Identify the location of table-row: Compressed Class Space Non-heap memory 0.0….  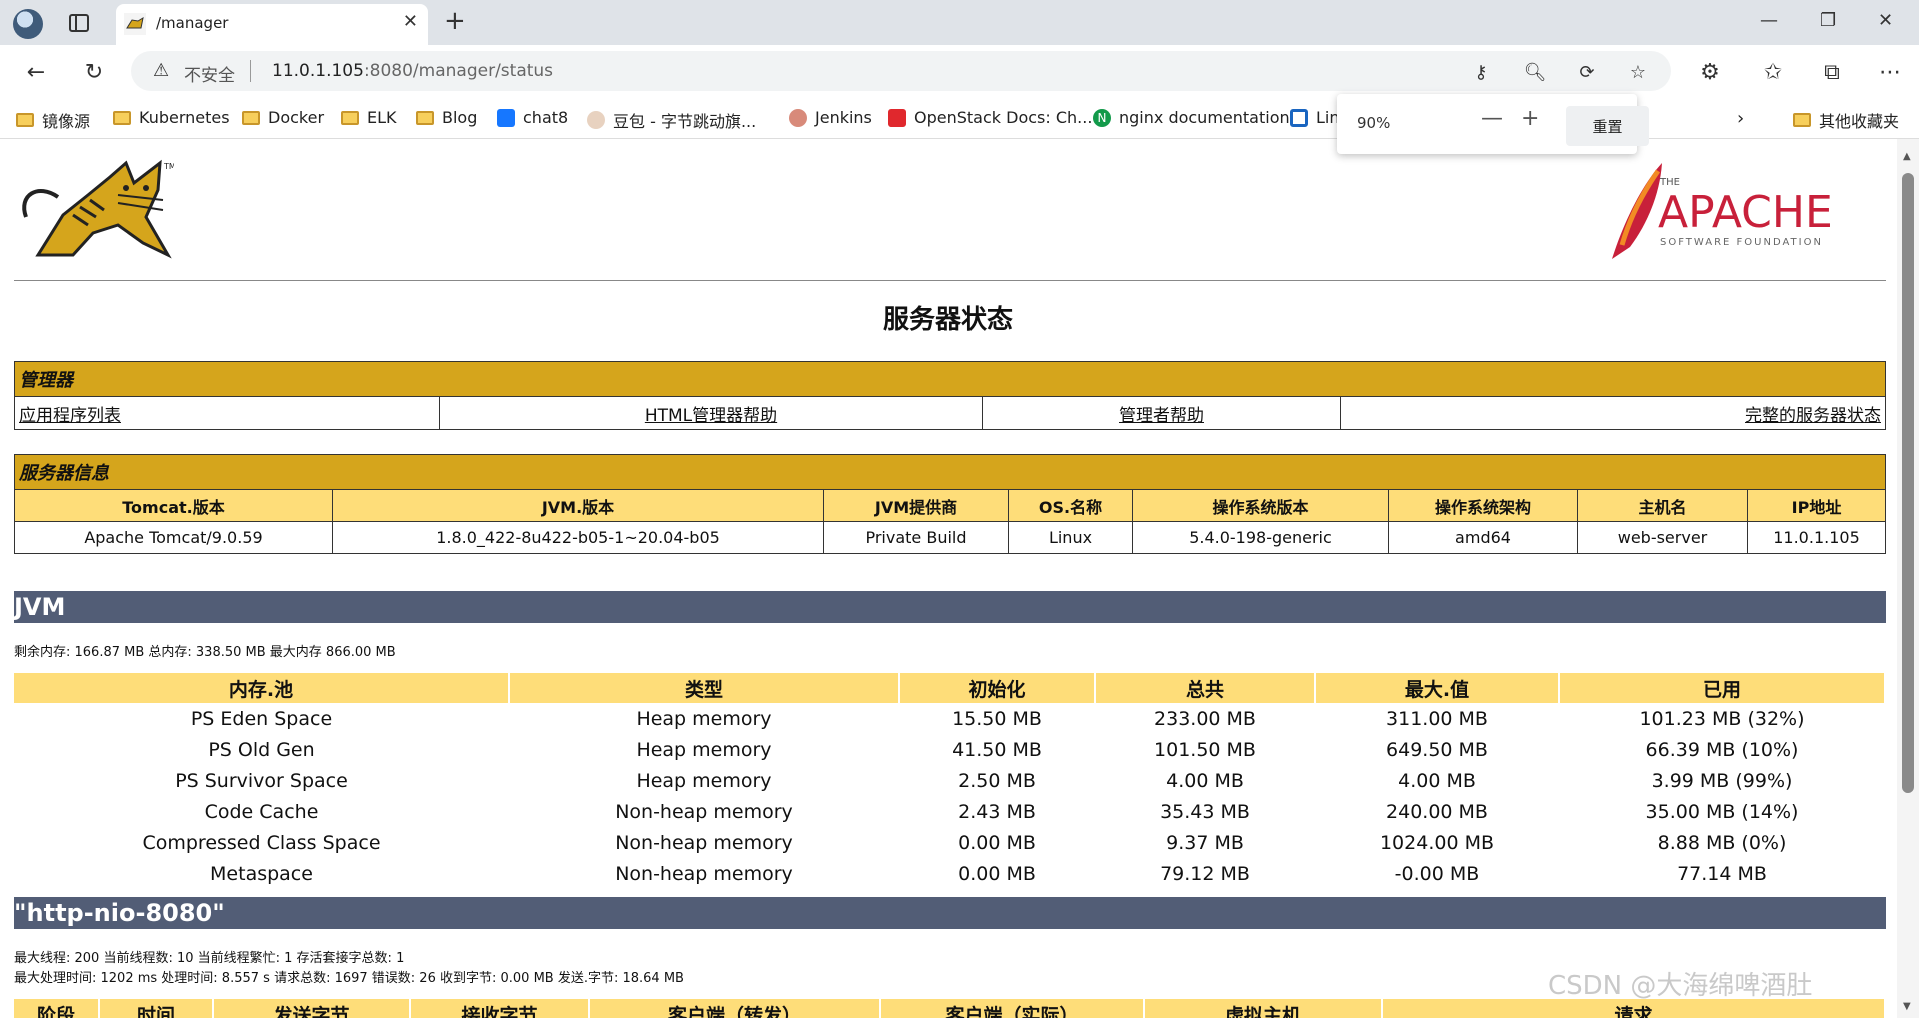
(949, 842).